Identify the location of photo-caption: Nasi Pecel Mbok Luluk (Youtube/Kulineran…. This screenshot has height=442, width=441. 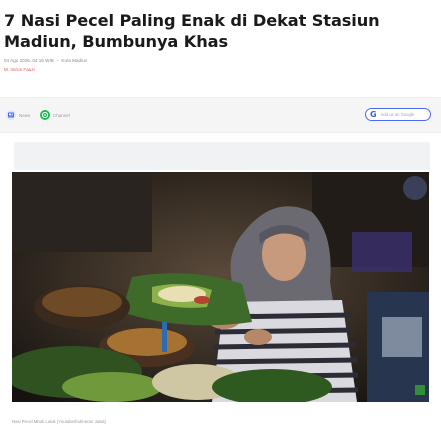
(59, 421).